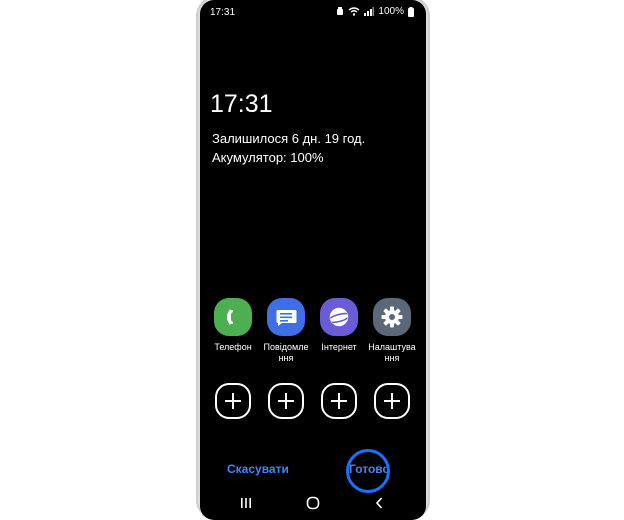 Image resolution: width=624 pixels, height=520 pixels. I want to click on messages-icon, so click(286, 317).